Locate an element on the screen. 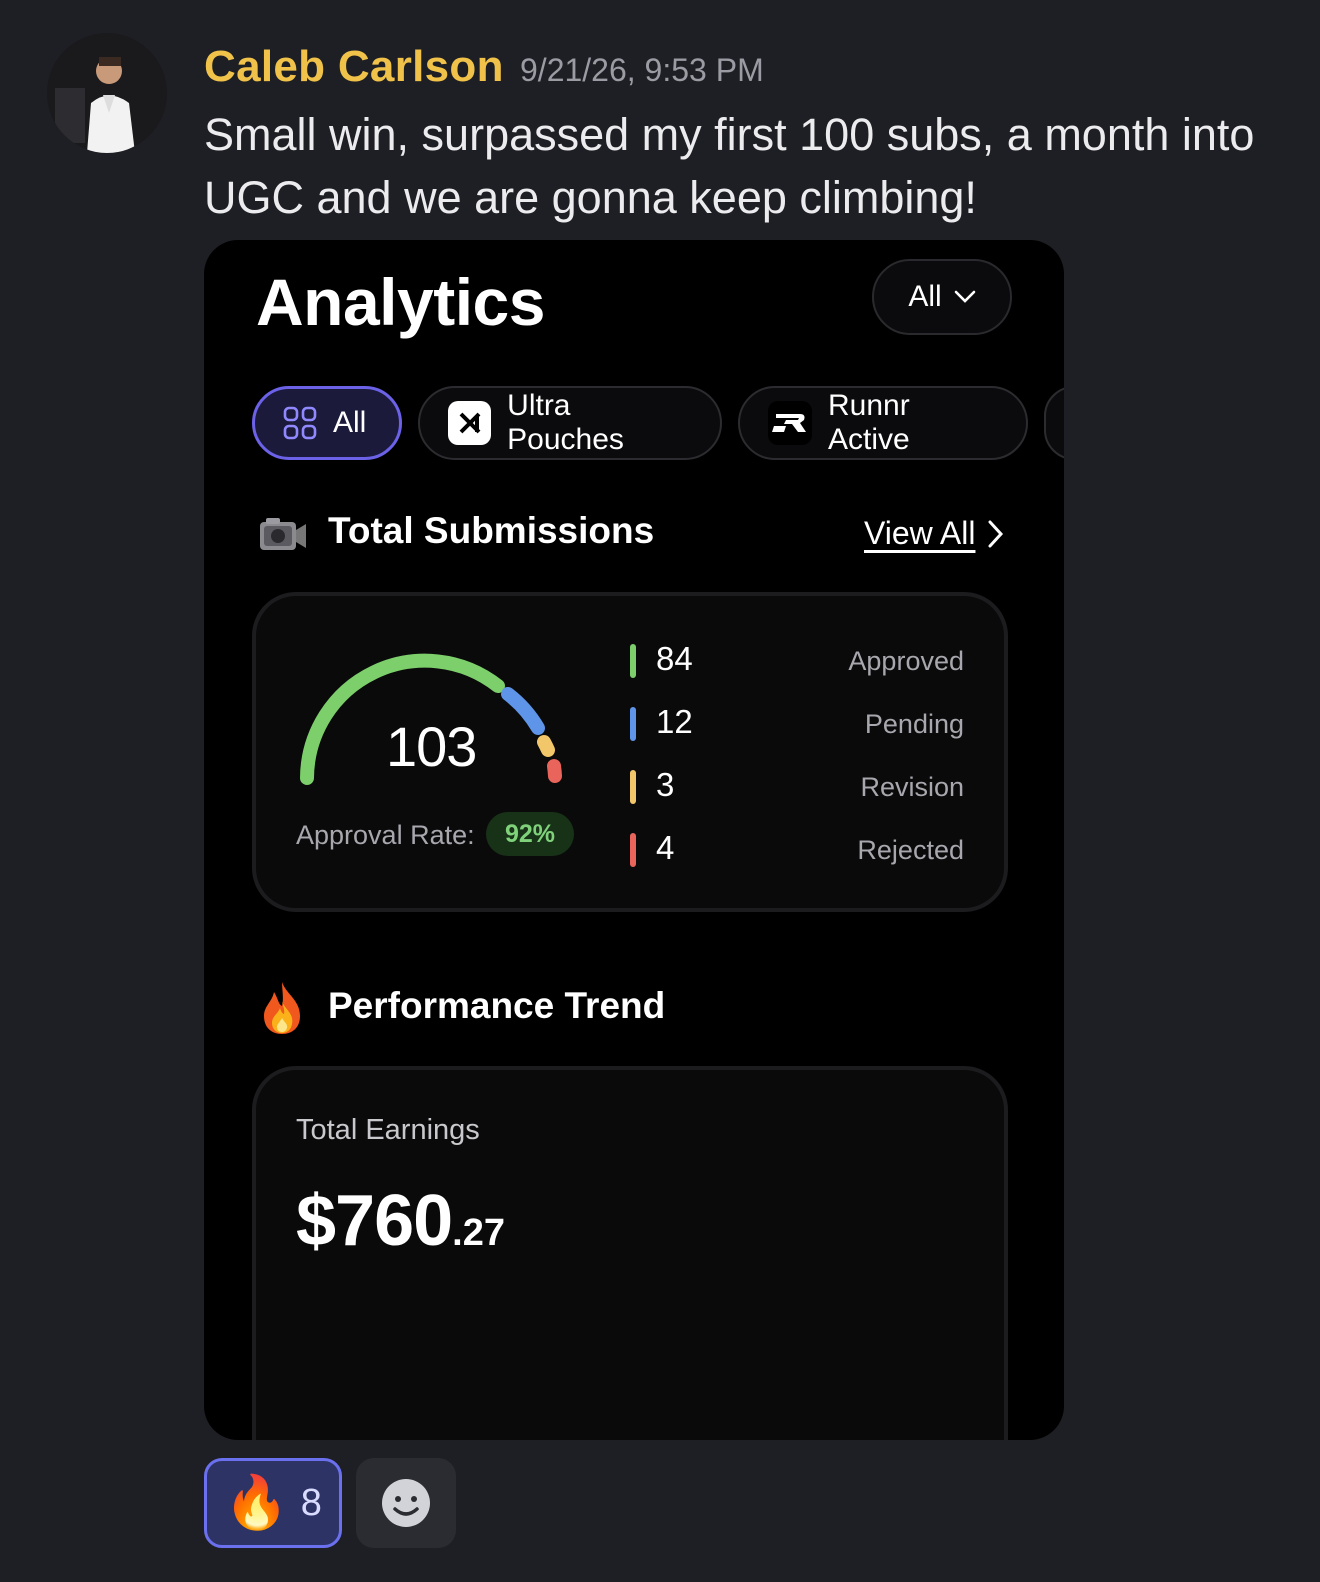 The image size is (1320, 1582). pending-label: Pending is located at coordinates (914, 724).